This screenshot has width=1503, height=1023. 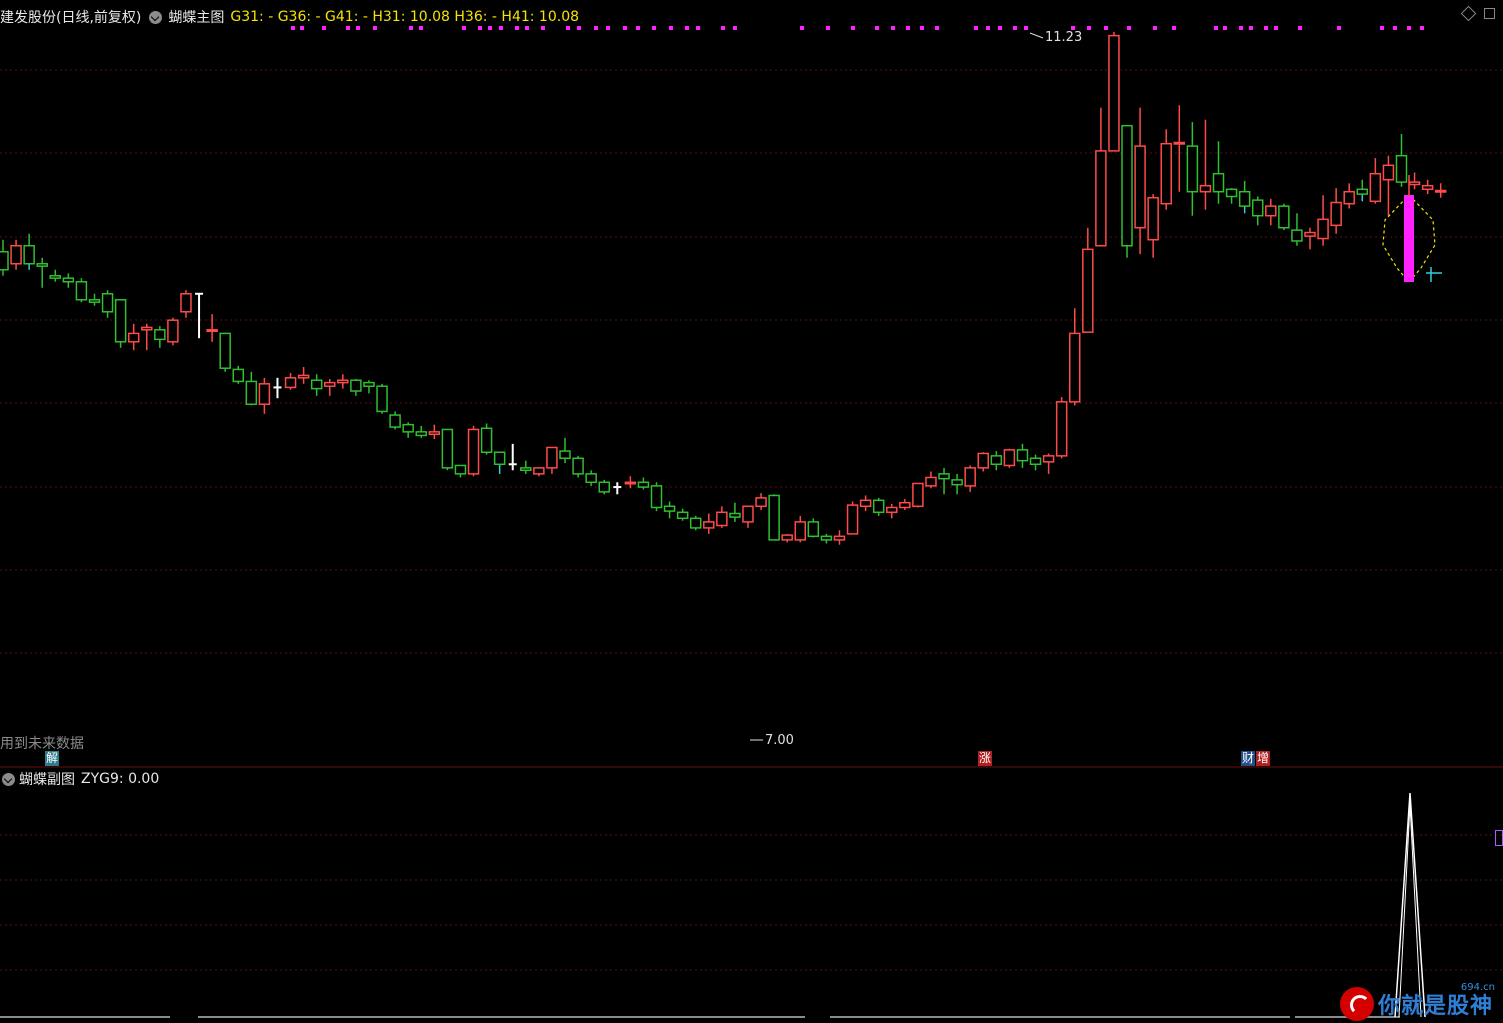 What do you see at coordinates (1064, 37) in the screenshot?
I see `high-price-label: 11.23` at bounding box center [1064, 37].